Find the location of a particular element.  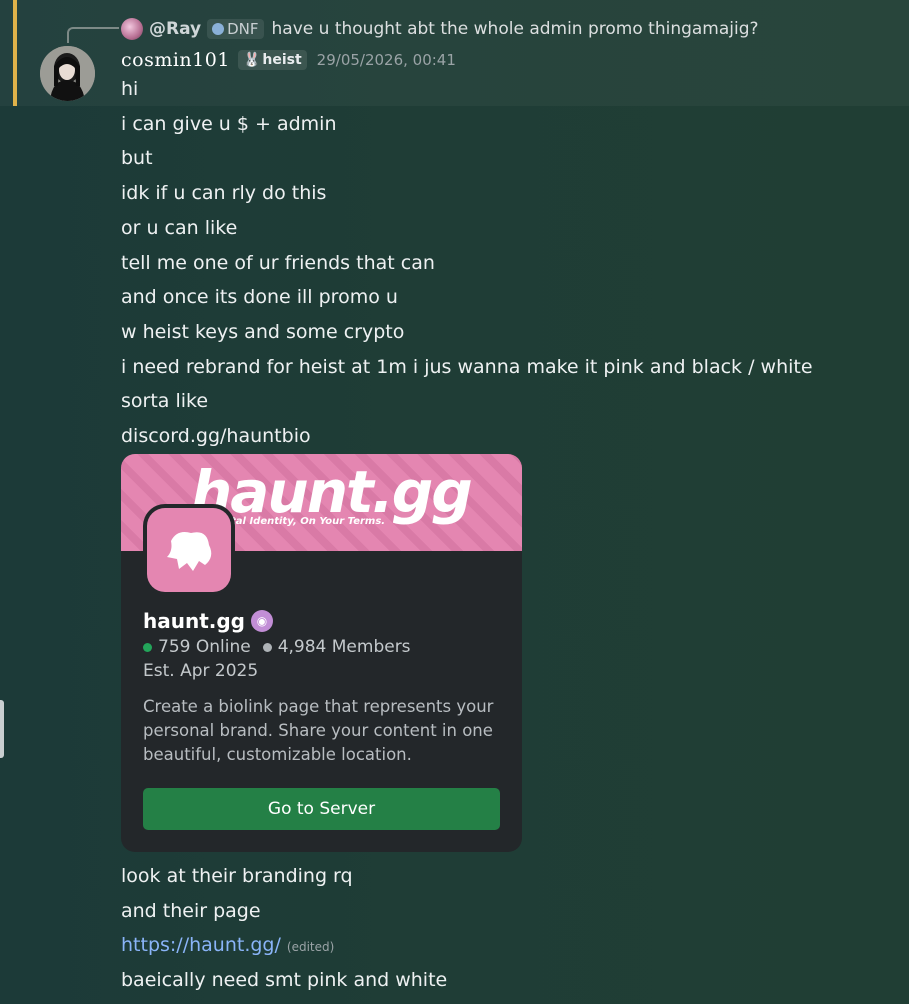

server-icon is located at coordinates (189, 550).